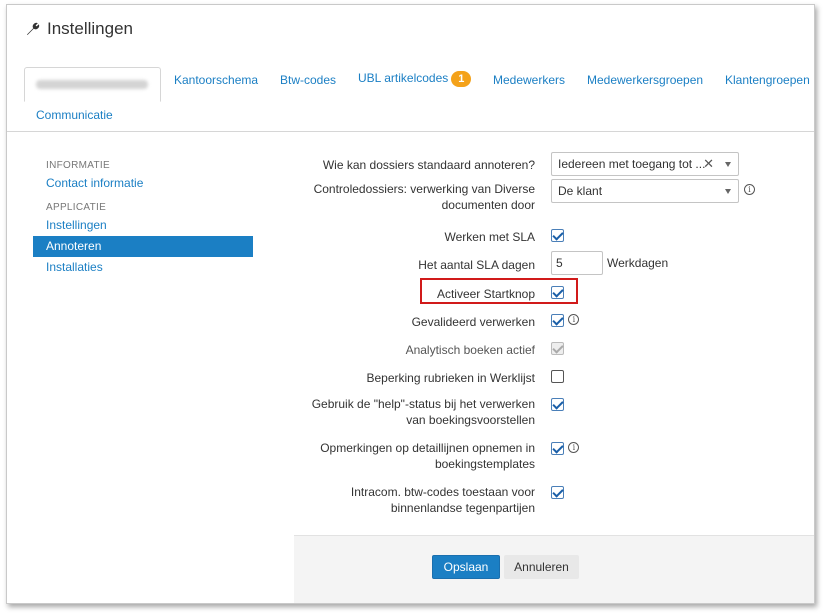  What do you see at coordinates (499, 291) in the screenshot?
I see `highlight-box` at bounding box center [499, 291].